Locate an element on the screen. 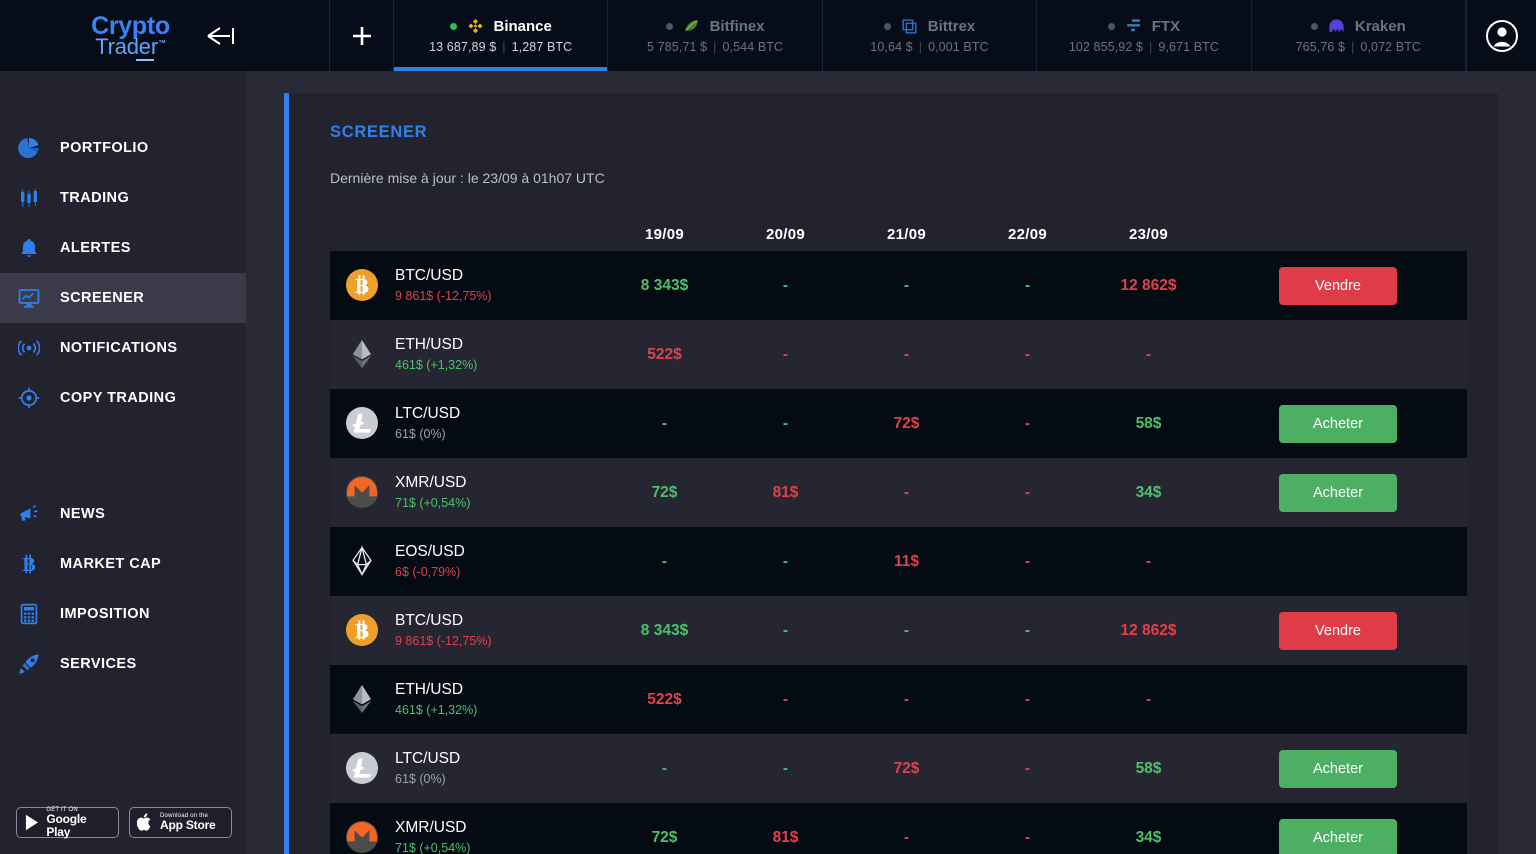 This screenshot has width=1536, height=854. bitfinex-icon is located at coordinates (691, 25).